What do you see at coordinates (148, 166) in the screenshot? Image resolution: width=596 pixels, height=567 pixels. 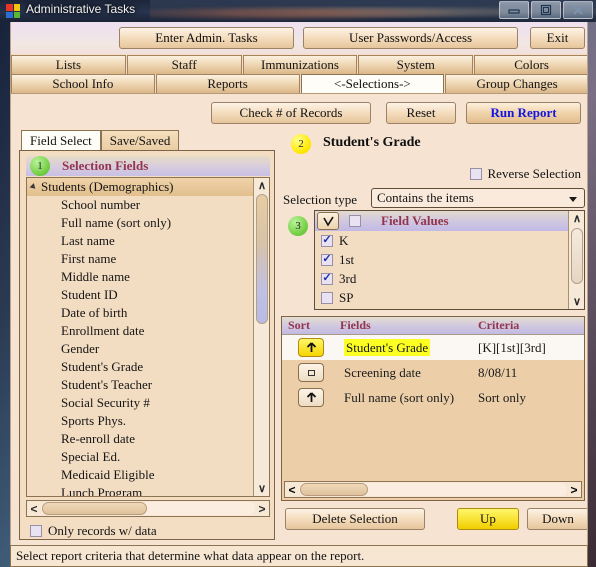 I see `selection-fields-header: 1 Selection Fields` at bounding box center [148, 166].